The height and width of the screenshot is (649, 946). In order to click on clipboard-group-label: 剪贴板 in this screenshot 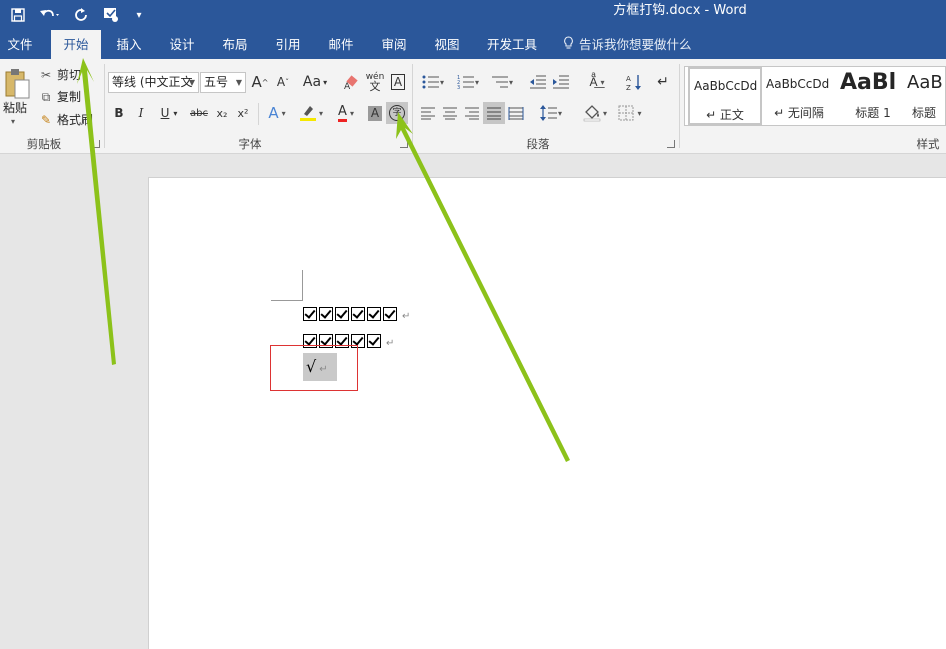, I will do `click(44, 144)`.